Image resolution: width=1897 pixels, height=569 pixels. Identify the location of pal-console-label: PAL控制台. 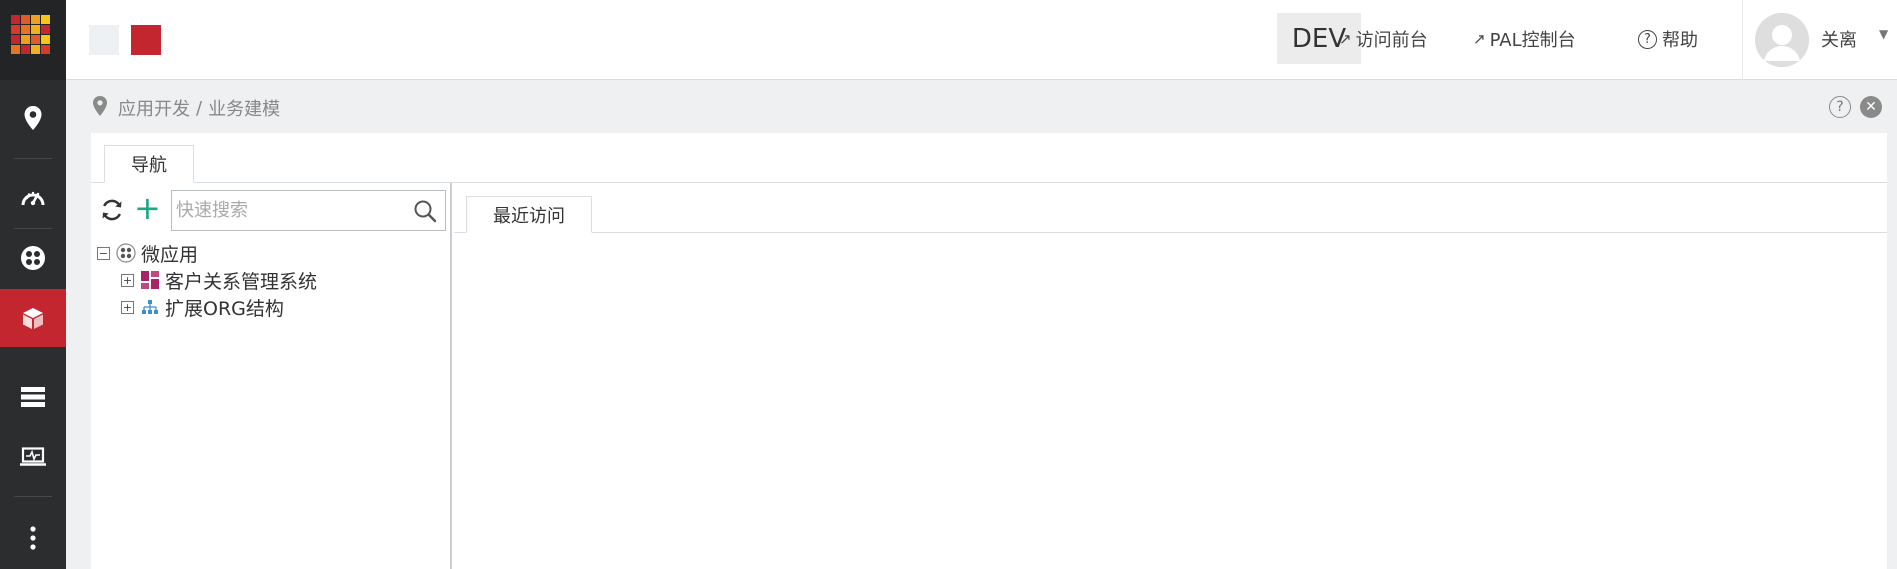
(1532, 40).